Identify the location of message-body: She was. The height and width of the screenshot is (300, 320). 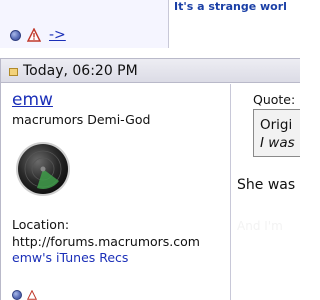
(266, 185).